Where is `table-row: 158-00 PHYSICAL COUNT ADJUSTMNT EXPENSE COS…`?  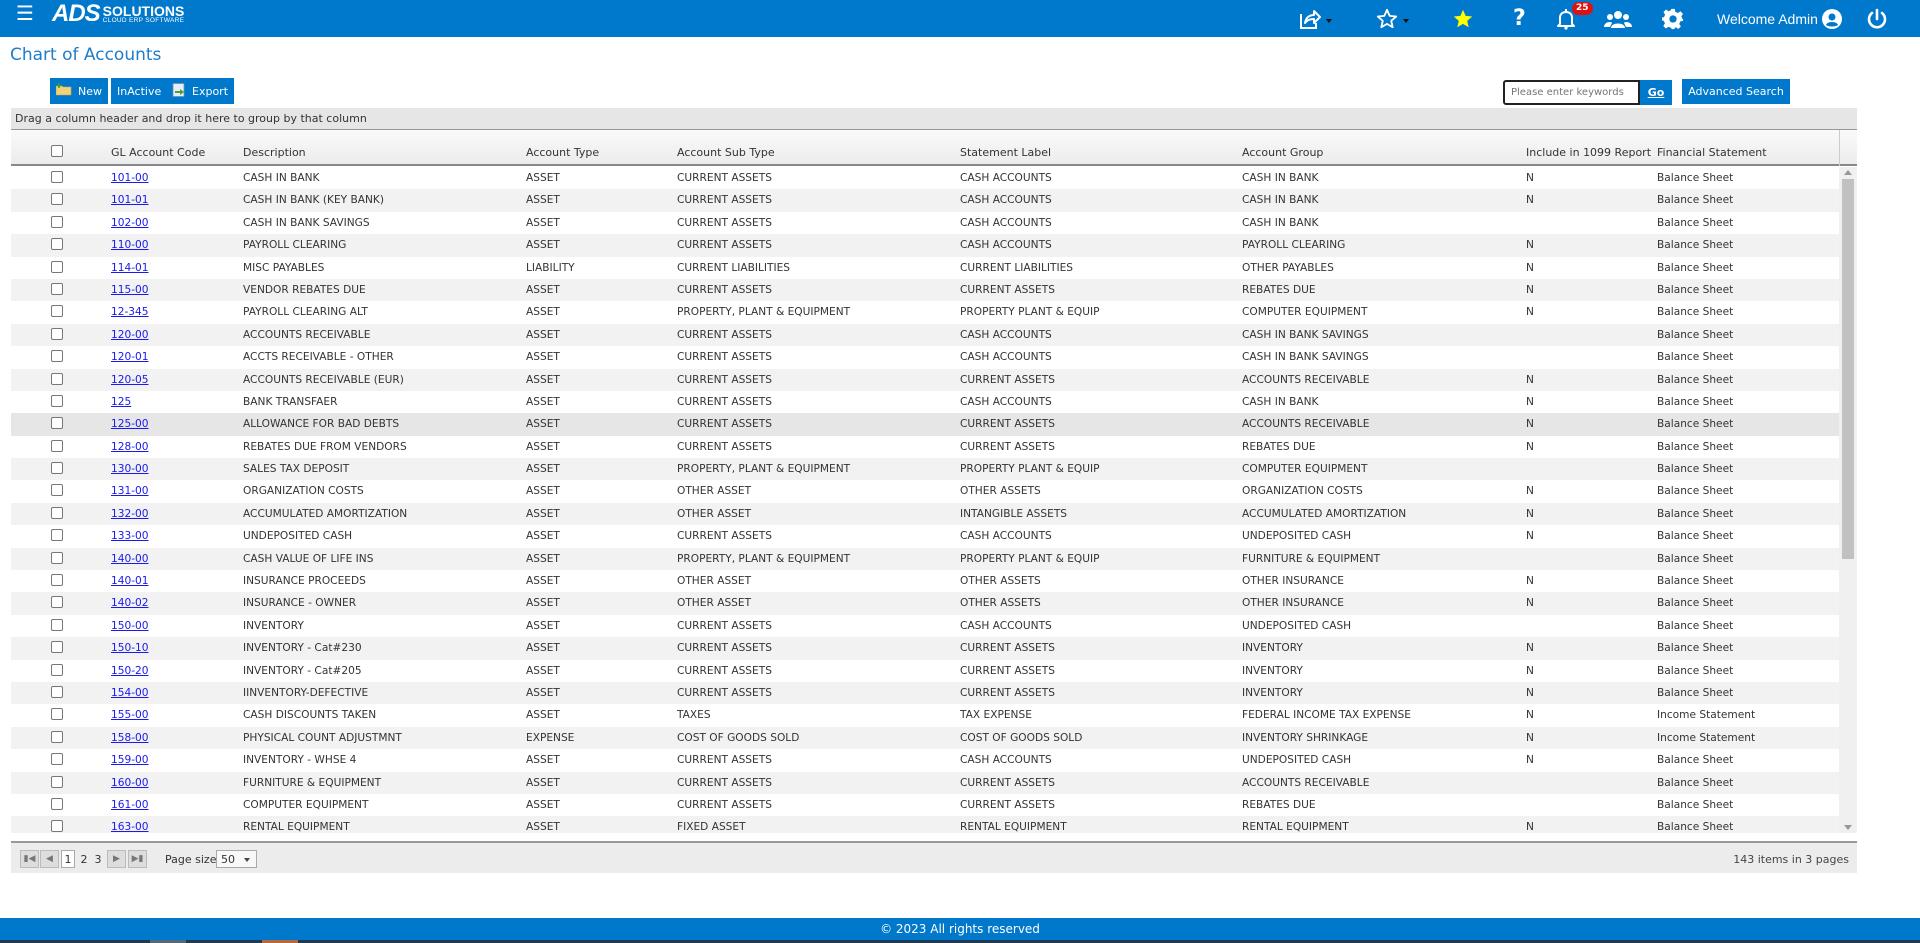
table-row: 158-00 PHYSICAL COUNT ADJUSTMNT EXPENSE COS… is located at coordinates (925, 738).